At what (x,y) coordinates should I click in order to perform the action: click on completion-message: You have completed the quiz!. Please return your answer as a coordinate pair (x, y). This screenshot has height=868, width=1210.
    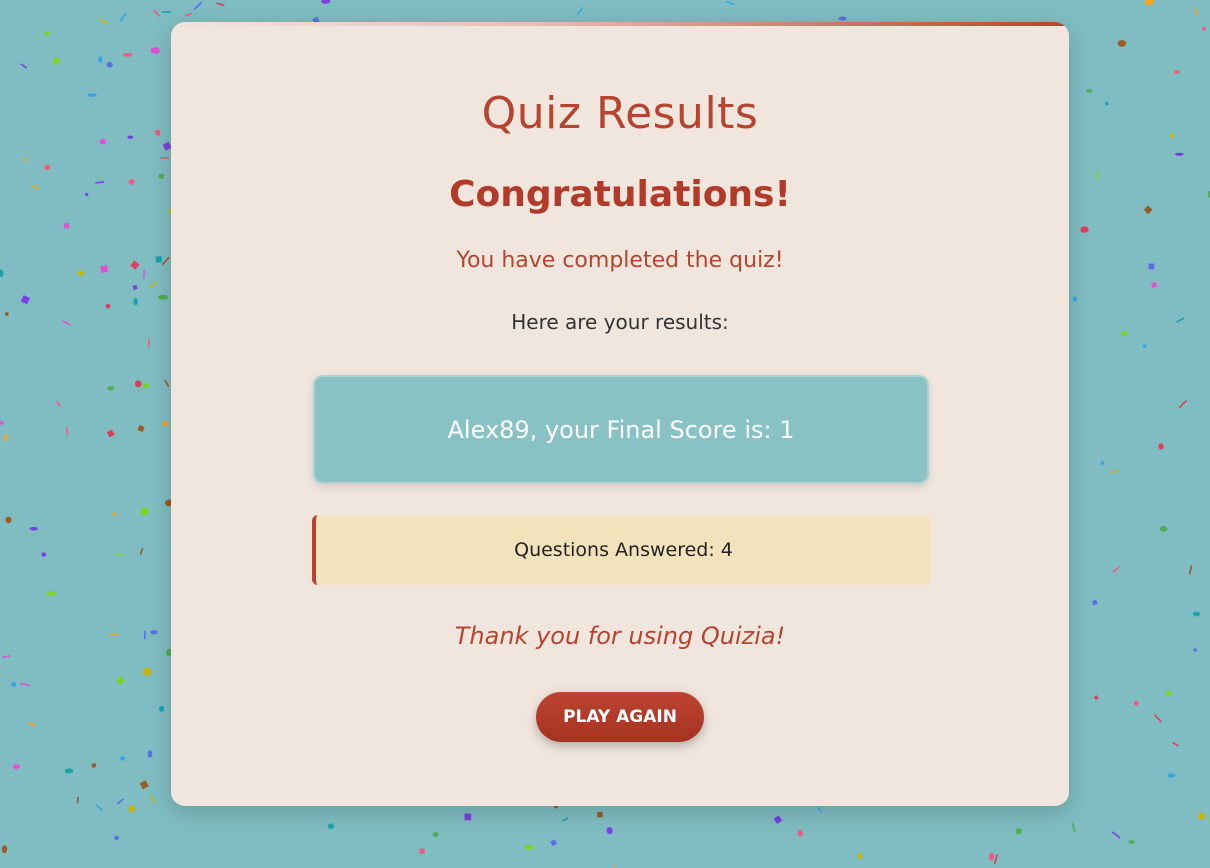
    Looking at the image, I should click on (620, 260).